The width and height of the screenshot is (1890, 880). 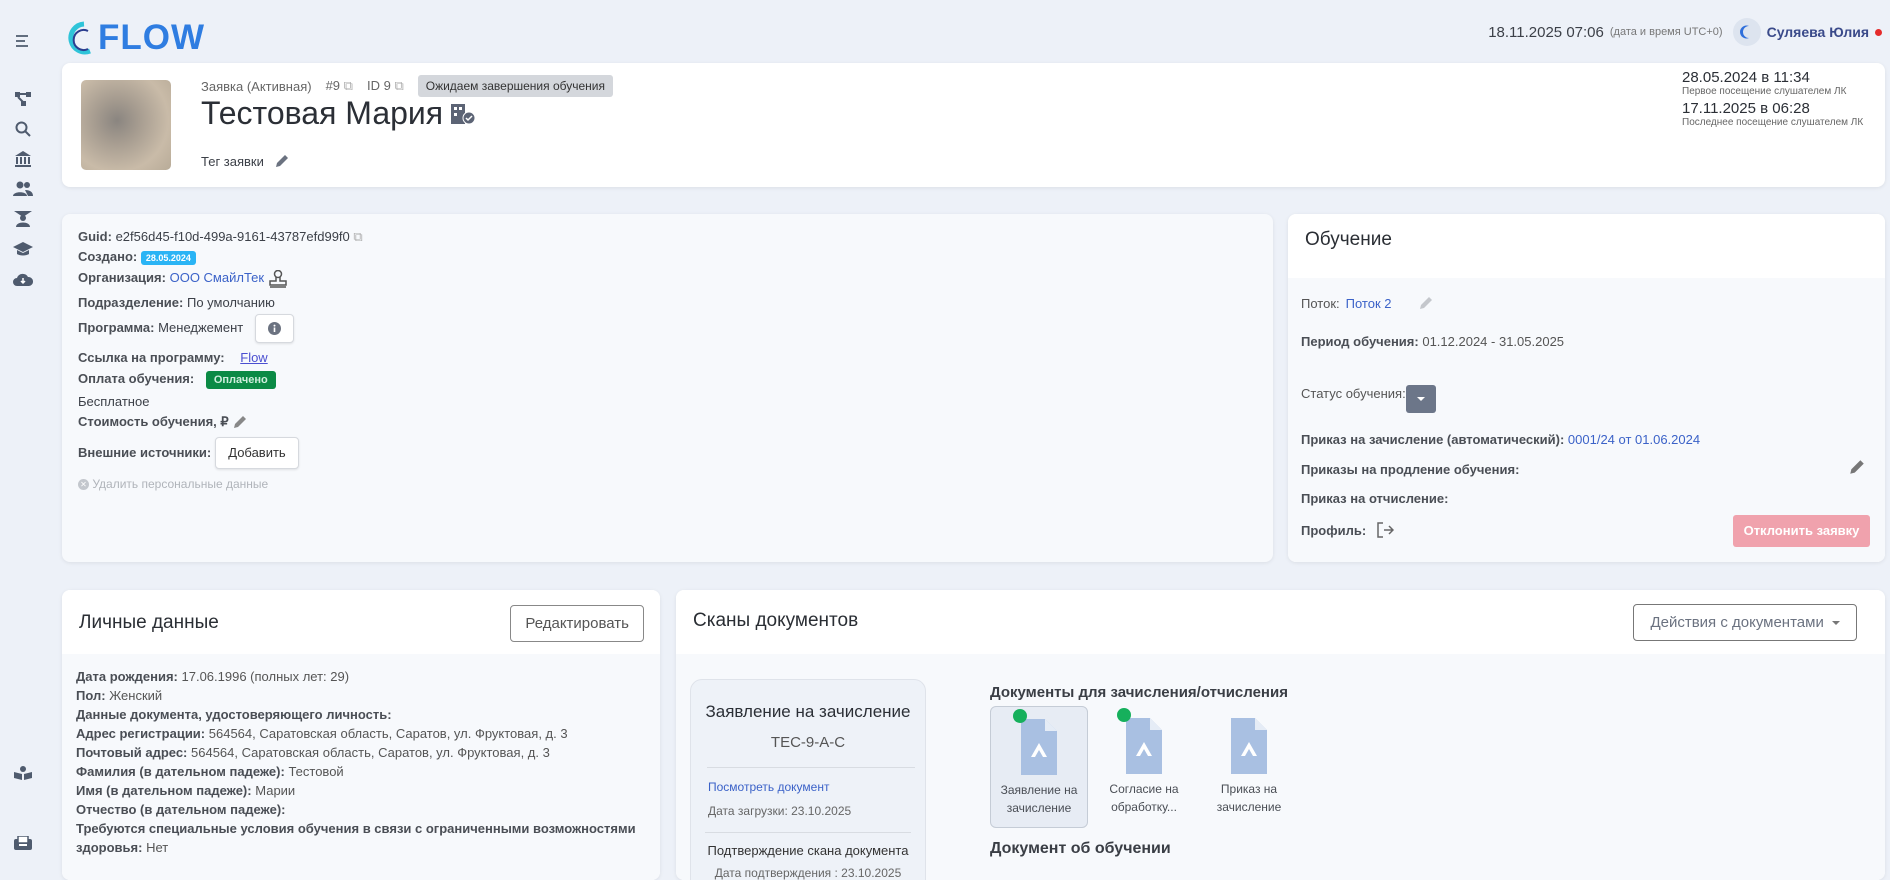 I want to click on reject-application-button: Отклонить заявку, so click(x=1801, y=531).